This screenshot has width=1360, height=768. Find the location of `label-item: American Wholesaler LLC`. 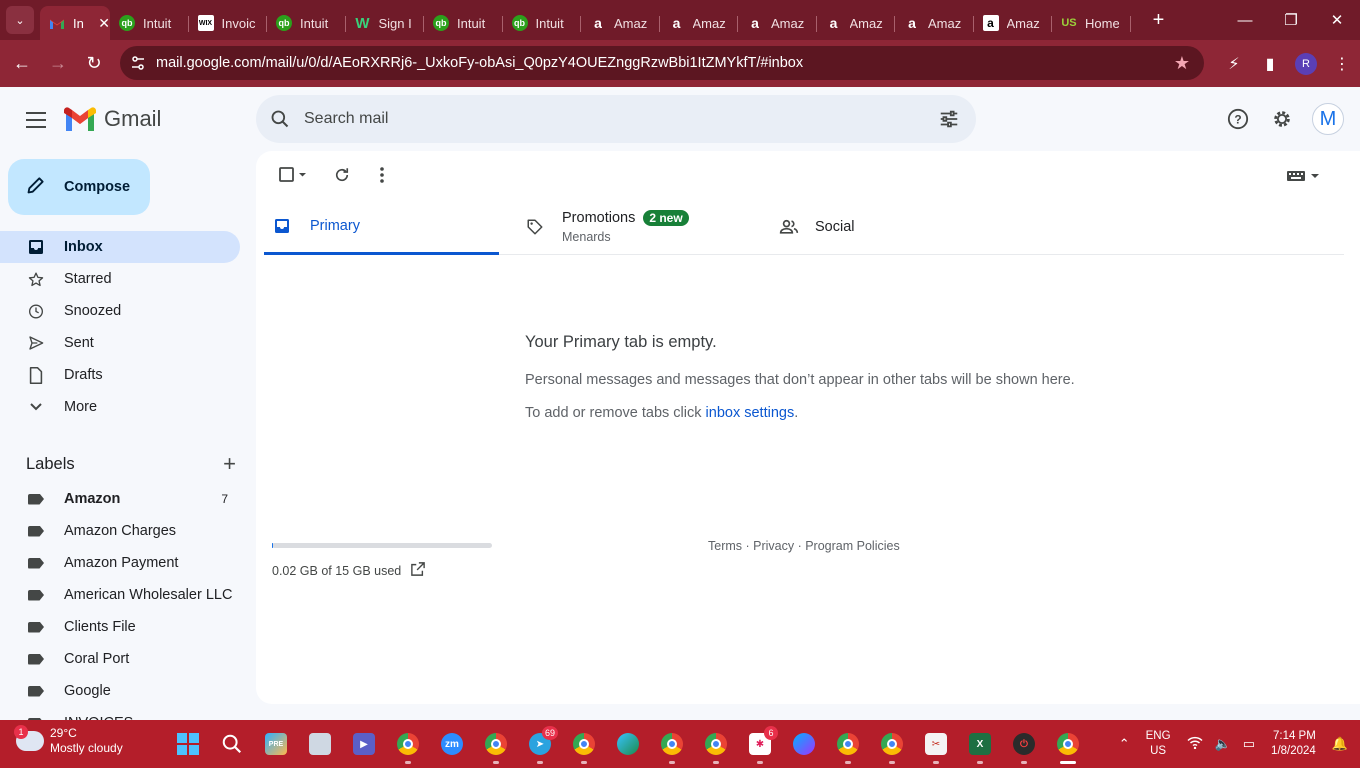

label-item: American Wholesaler LLC is located at coordinates (120, 595).